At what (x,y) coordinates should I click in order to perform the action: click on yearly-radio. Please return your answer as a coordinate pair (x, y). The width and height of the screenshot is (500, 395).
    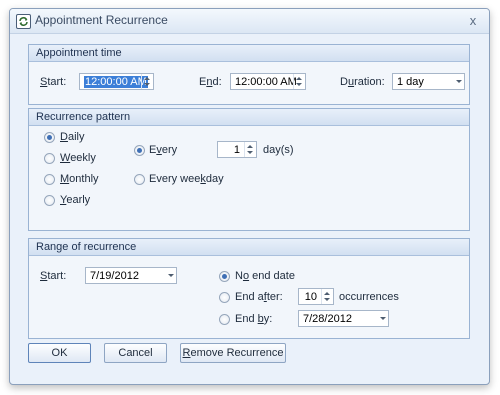
    Looking at the image, I should click on (49, 200).